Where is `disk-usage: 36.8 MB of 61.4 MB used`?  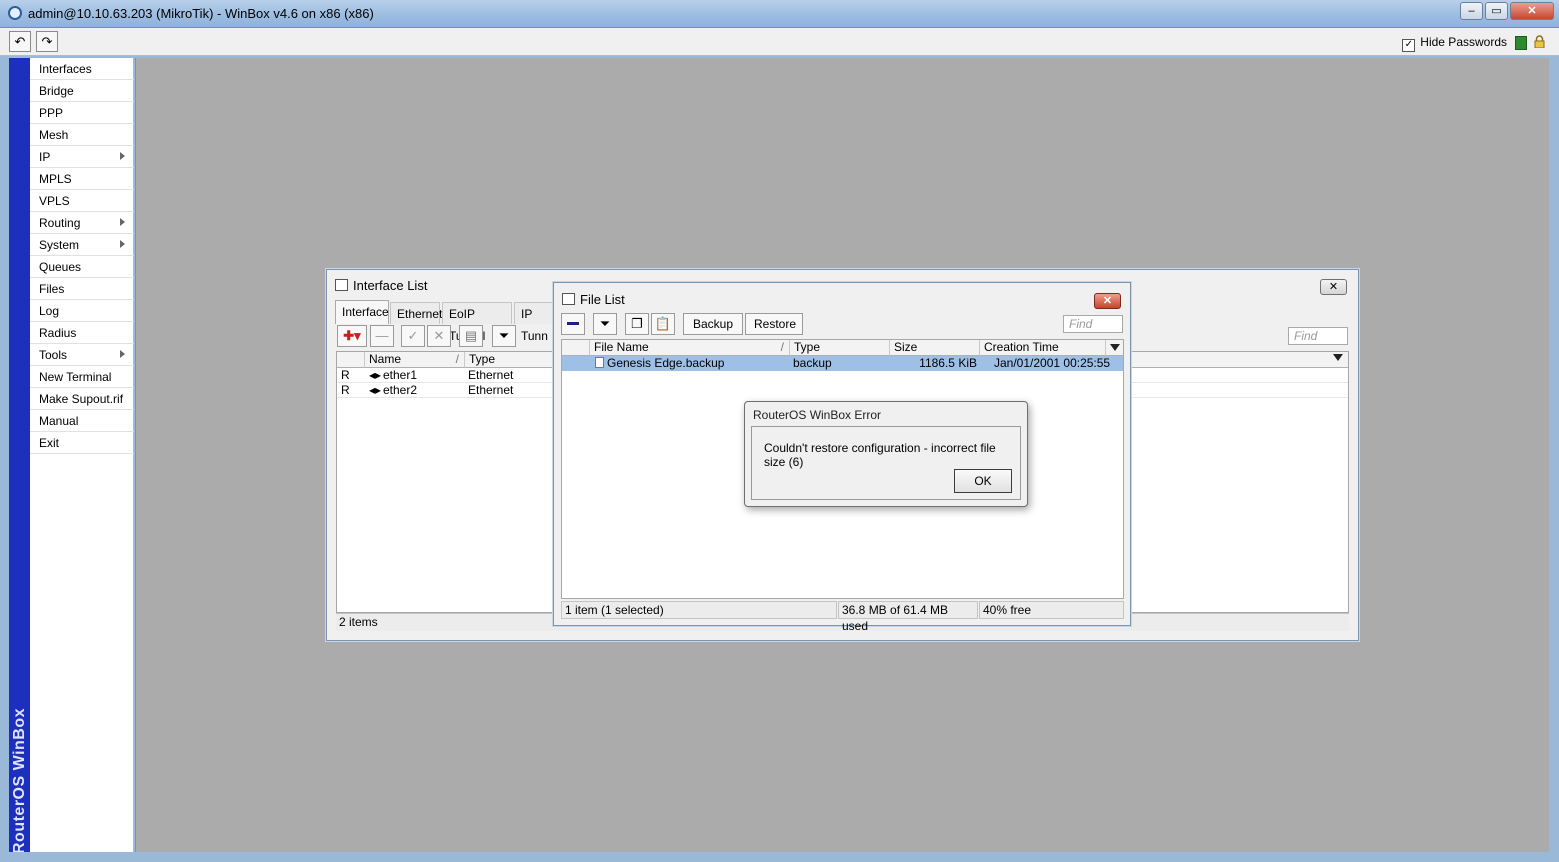 disk-usage: 36.8 MB of 61.4 MB used is located at coordinates (908, 617).